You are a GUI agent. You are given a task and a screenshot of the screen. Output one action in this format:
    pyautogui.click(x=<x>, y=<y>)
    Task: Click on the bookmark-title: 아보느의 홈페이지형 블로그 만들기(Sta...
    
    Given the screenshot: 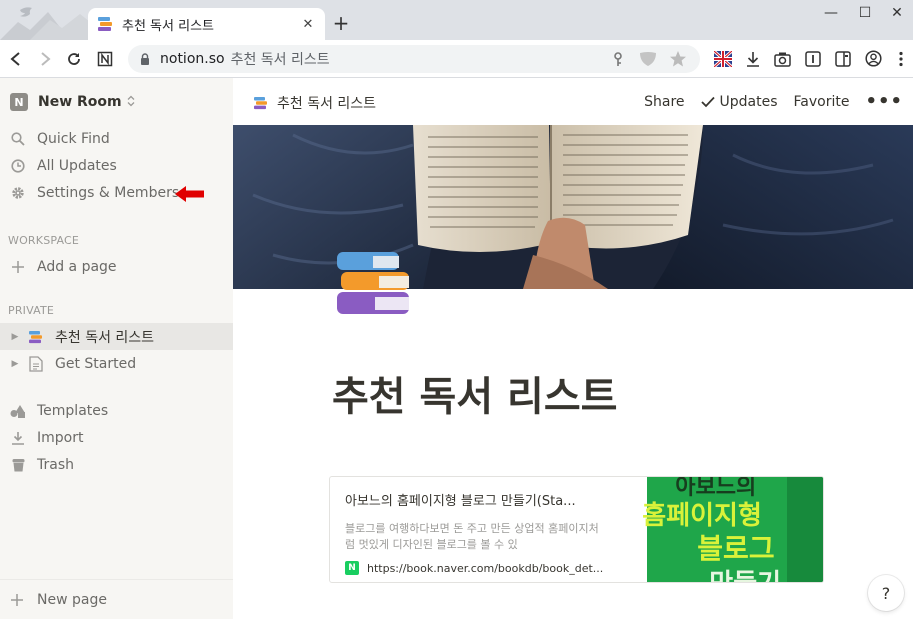 What is the action you would take?
    pyautogui.click(x=460, y=501)
    